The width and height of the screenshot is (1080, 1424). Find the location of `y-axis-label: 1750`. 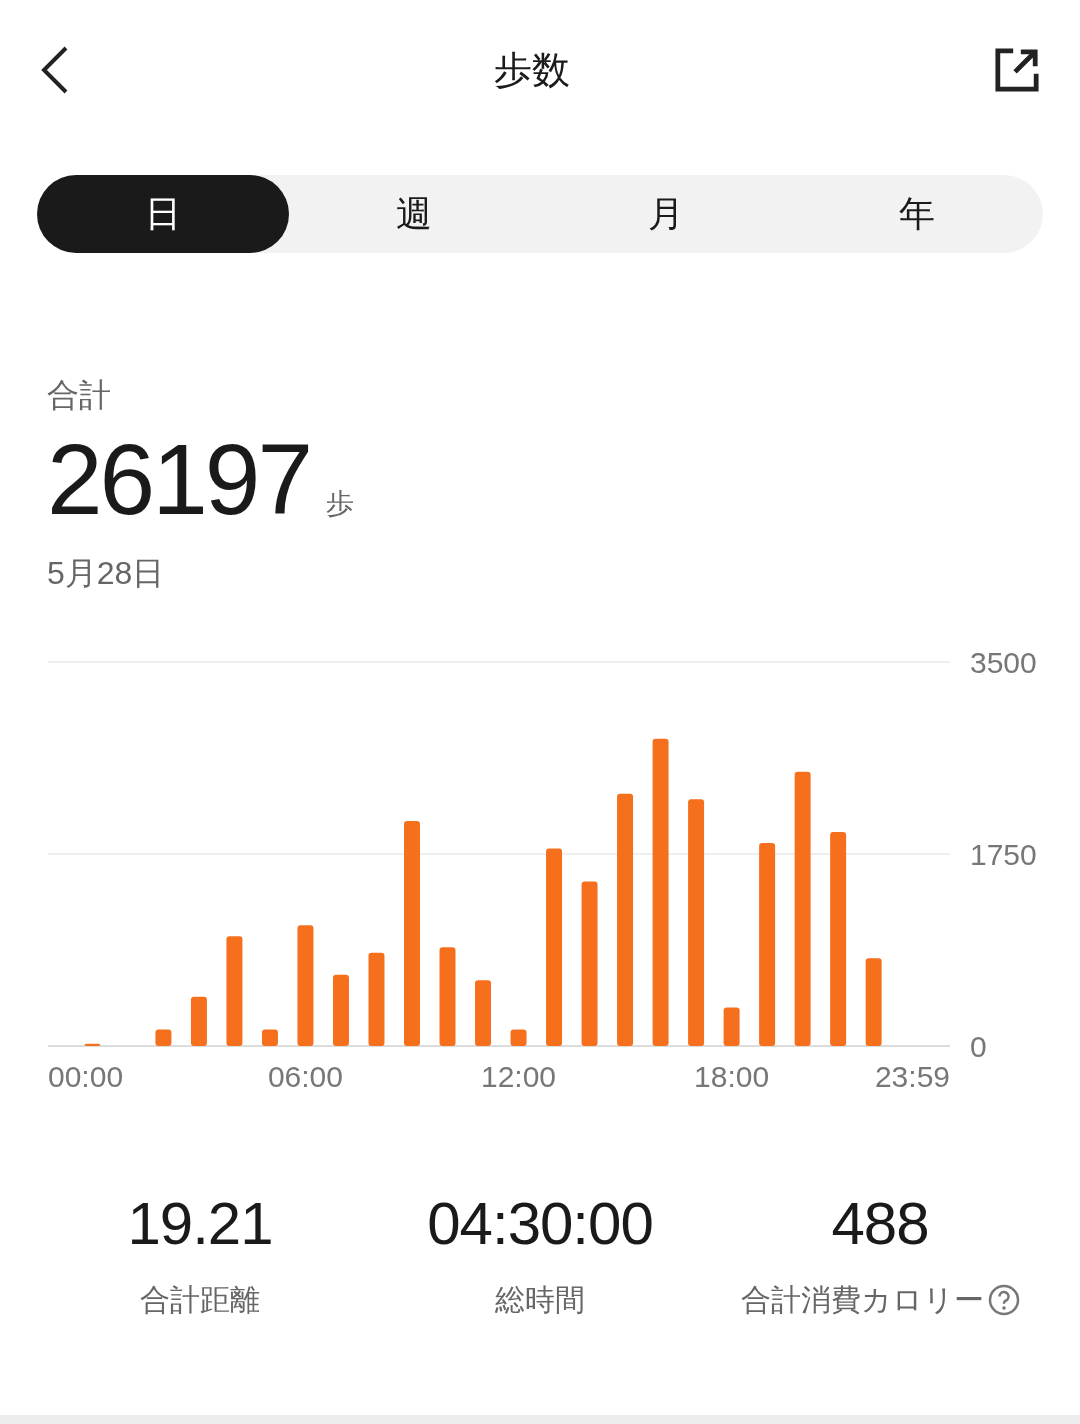

y-axis-label: 1750 is located at coordinates (1003, 854).